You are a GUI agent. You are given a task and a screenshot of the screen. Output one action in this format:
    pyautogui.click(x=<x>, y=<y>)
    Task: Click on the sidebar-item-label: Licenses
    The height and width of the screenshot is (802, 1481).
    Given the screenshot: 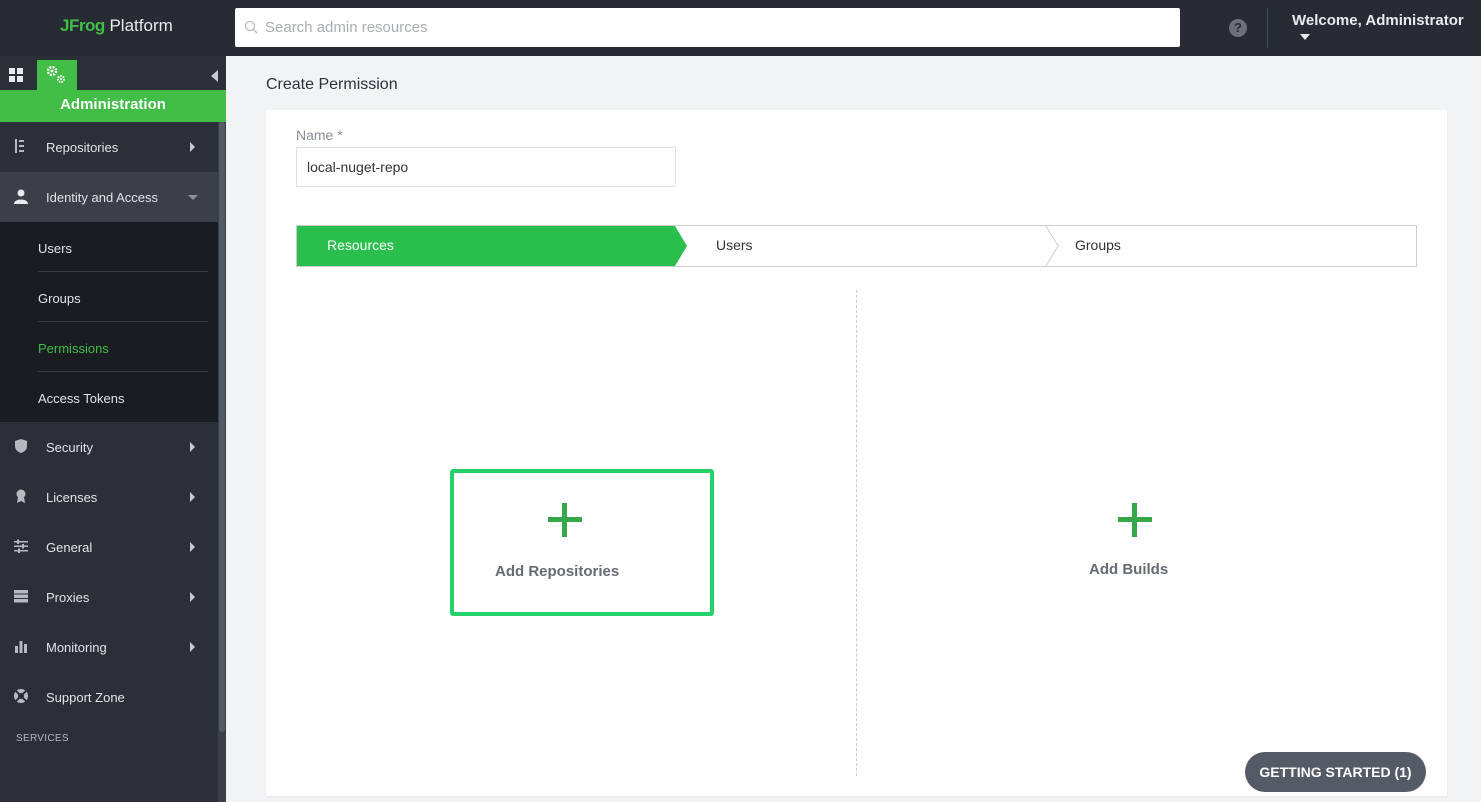 What is the action you would take?
    pyautogui.click(x=72, y=497)
    